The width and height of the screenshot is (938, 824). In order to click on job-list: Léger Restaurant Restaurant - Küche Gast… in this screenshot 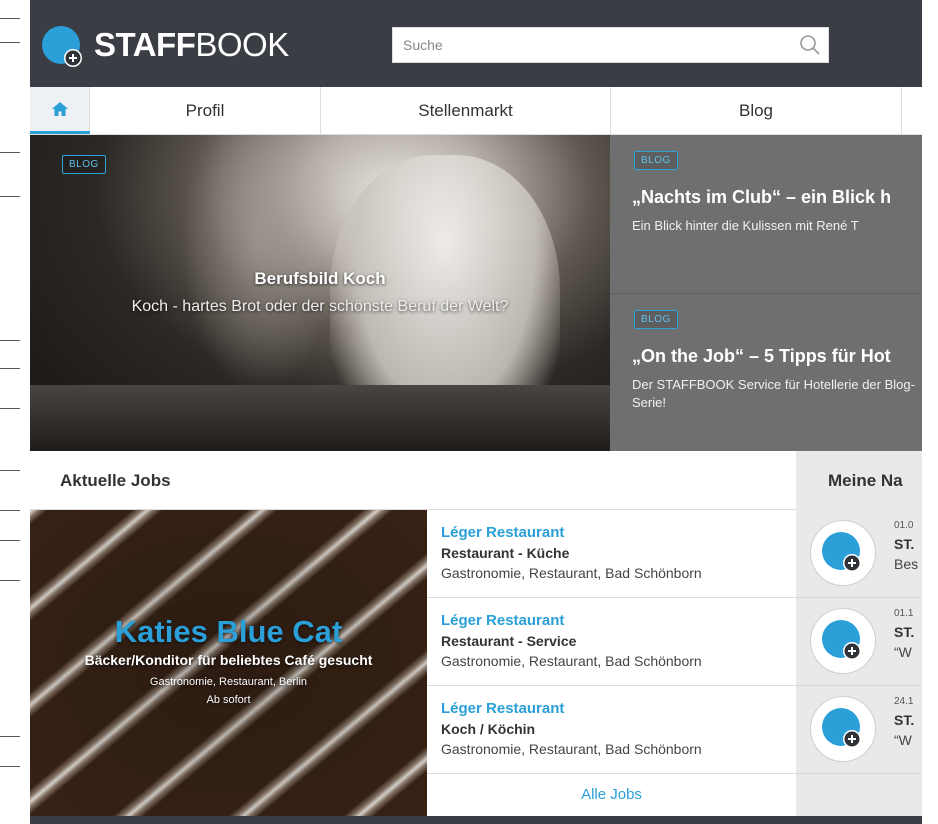, I will do `click(611, 663)`.